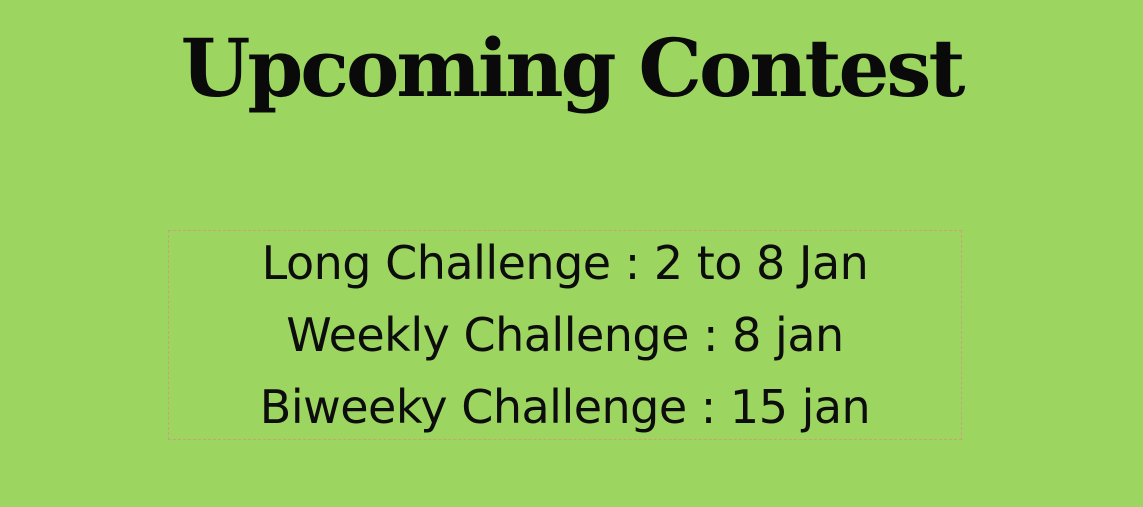 The width and height of the screenshot is (1143, 507). What do you see at coordinates (573, 68) in the screenshot?
I see `page-title: Upcoming Contest` at bounding box center [573, 68].